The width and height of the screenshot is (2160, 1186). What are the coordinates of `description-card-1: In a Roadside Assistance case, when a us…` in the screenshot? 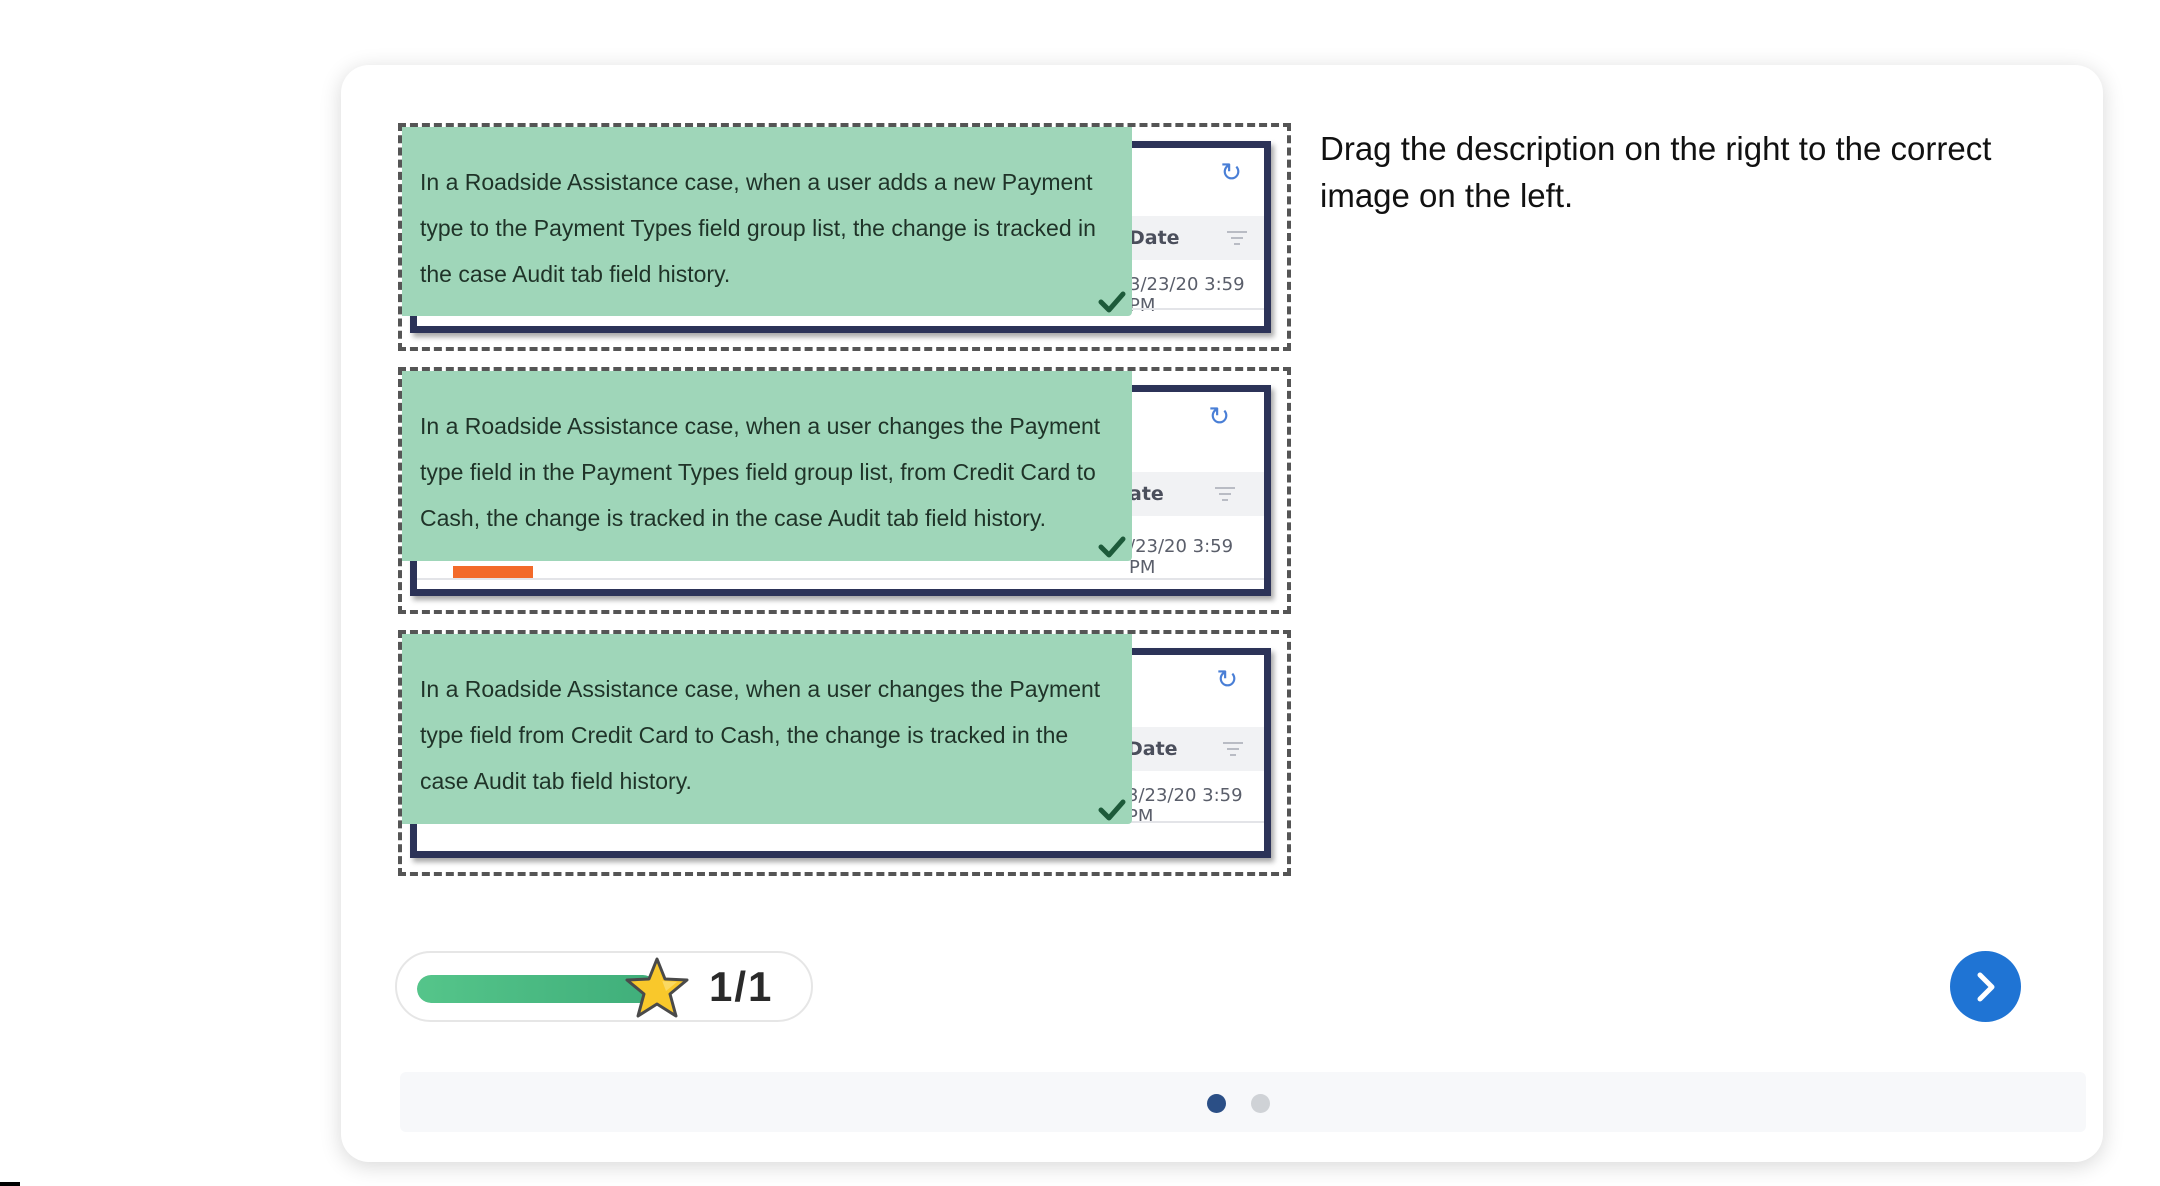 It's located at (767, 221).